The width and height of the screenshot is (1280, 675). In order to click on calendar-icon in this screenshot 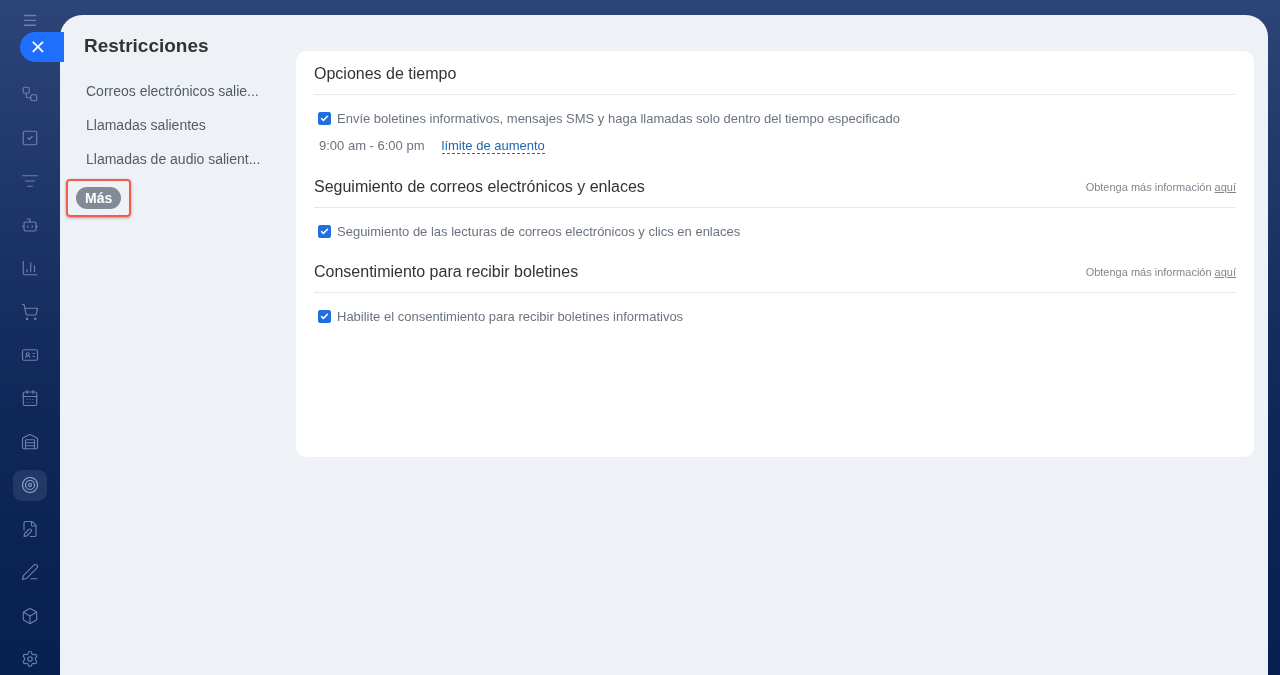, I will do `click(30, 398)`.